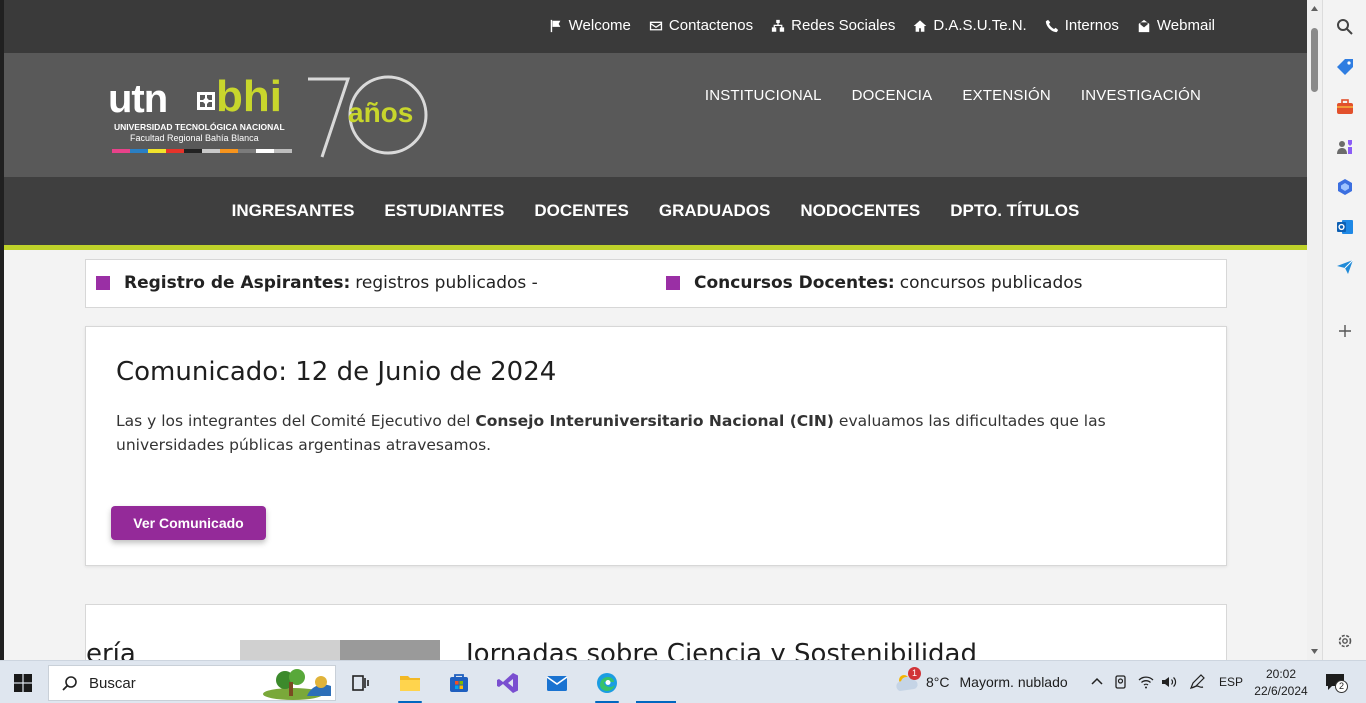 This screenshot has width=1366, height=703. I want to click on notification-center-icon: 2, so click(1336, 682).